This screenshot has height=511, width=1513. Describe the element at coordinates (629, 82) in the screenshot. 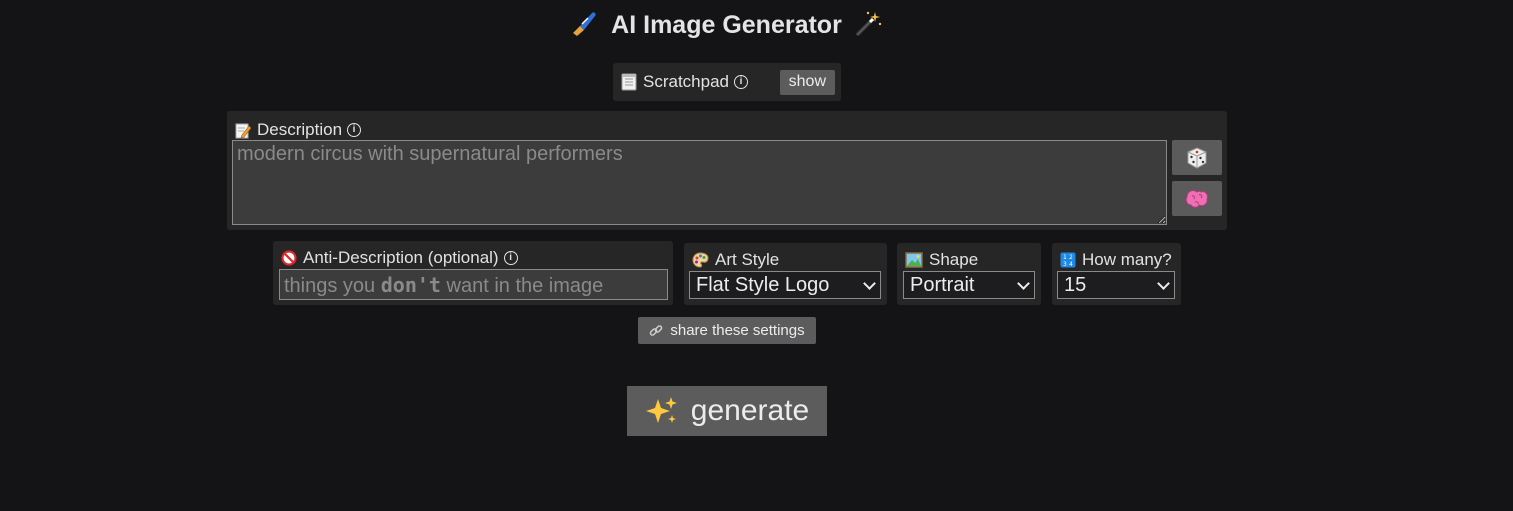

I see `notepad-icon` at that location.